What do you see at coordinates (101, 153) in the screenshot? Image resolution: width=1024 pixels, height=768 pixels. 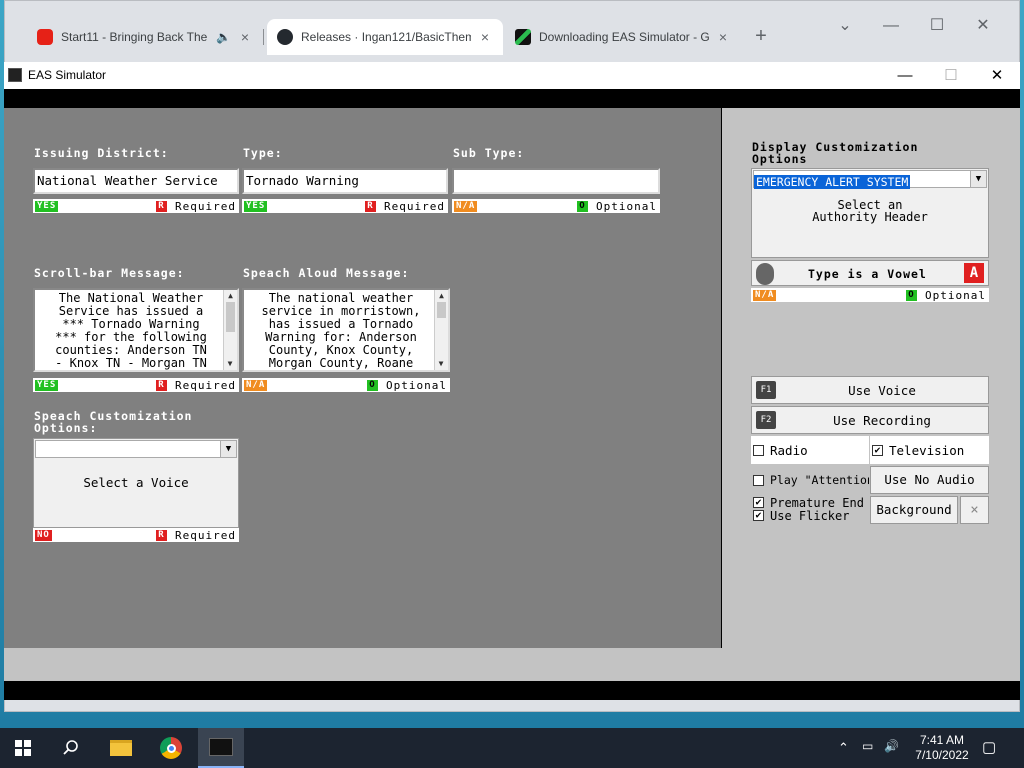 I see `issuing-district-label: Issuing District:` at bounding box center [101, 153].